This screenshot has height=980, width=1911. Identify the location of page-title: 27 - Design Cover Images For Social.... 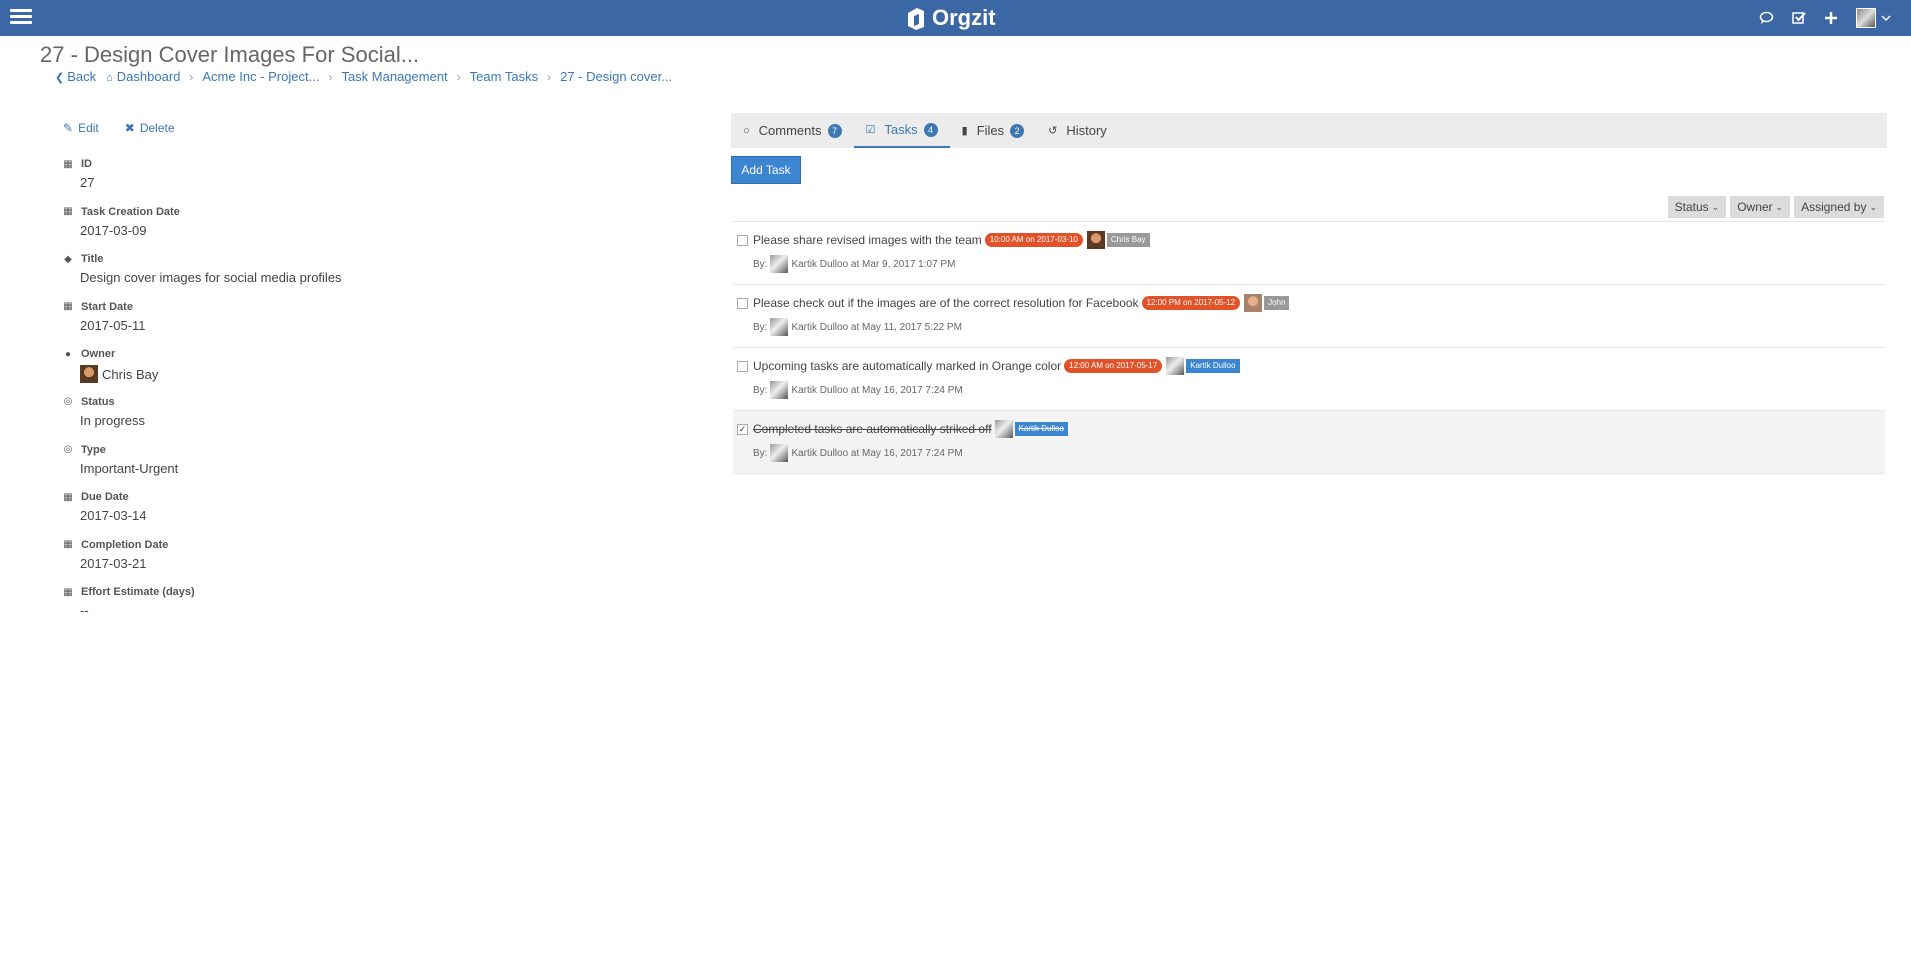
(230, 54).